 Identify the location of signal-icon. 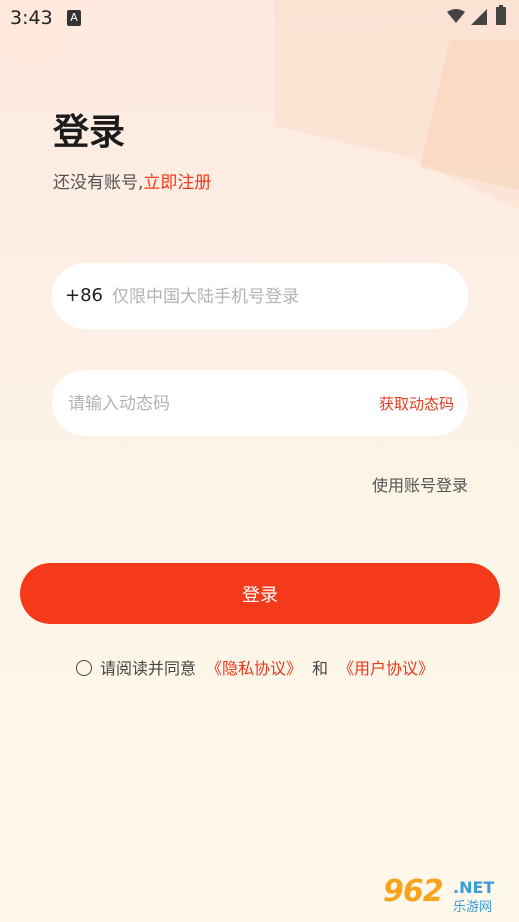
(479, 17).